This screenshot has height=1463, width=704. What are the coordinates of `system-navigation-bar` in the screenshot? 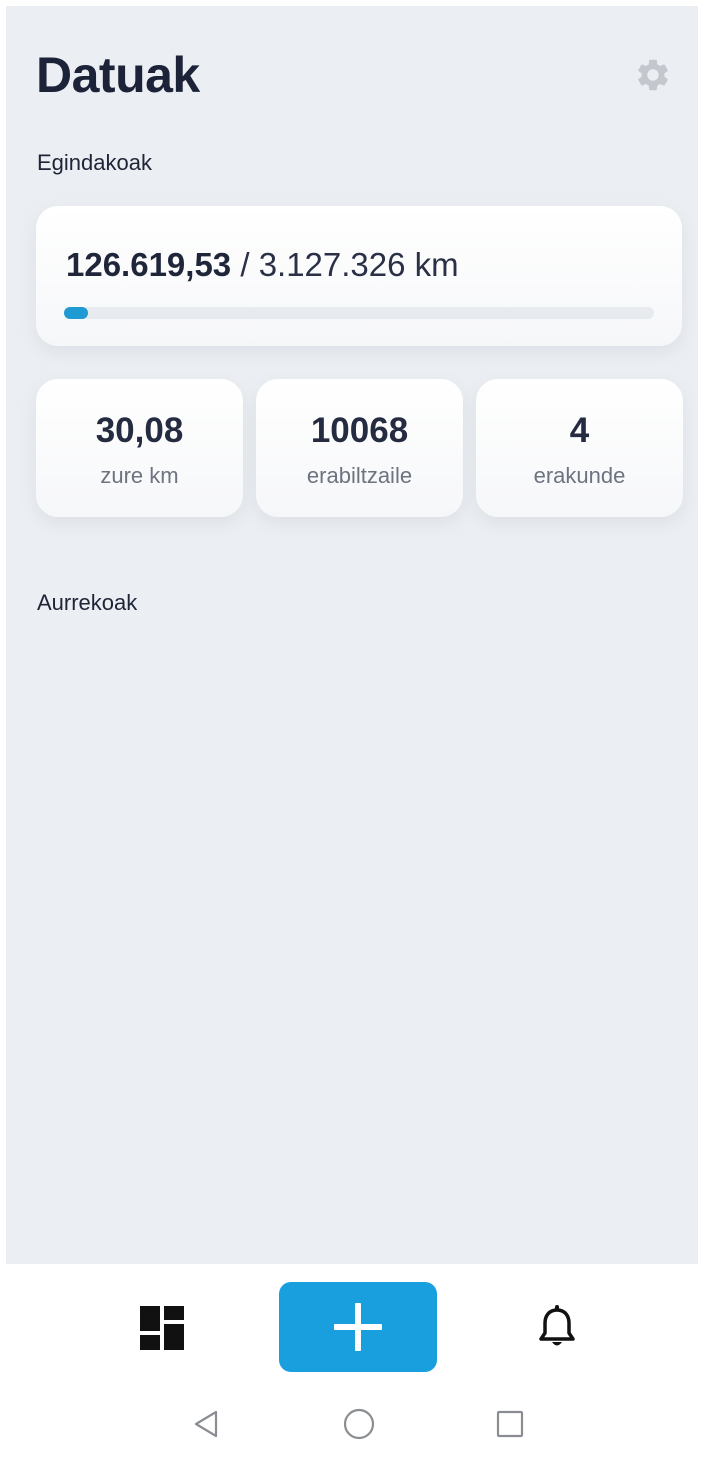 It's located at (352, 1427).